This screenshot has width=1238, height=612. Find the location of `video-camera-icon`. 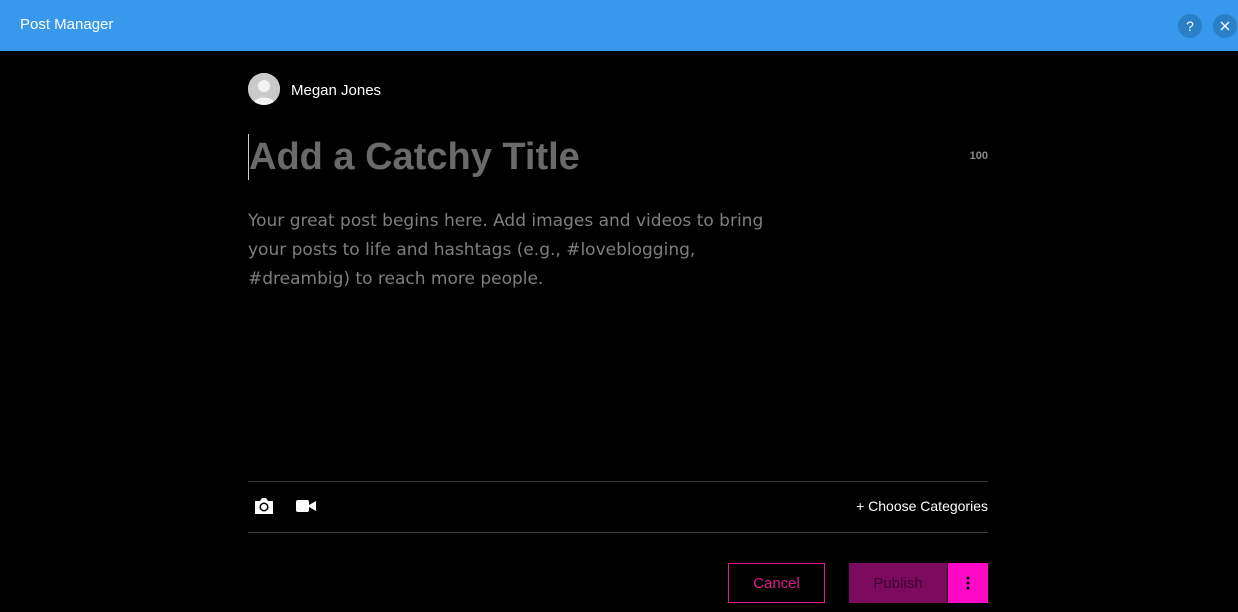

video-camera-icon is located at coordinates (306, 506).